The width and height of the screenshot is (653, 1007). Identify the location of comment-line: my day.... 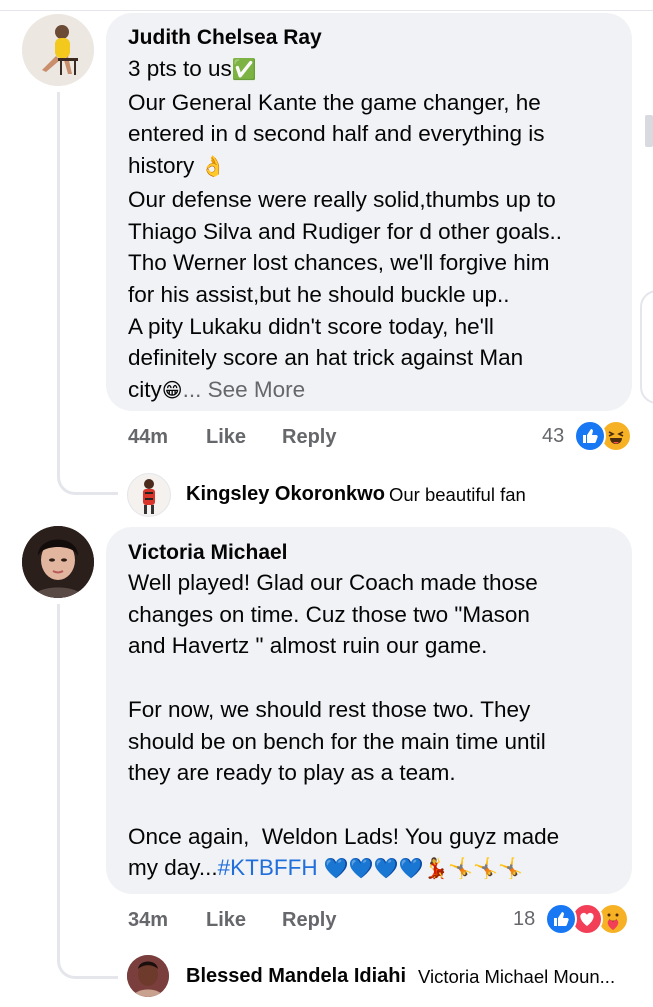
(173, 868).